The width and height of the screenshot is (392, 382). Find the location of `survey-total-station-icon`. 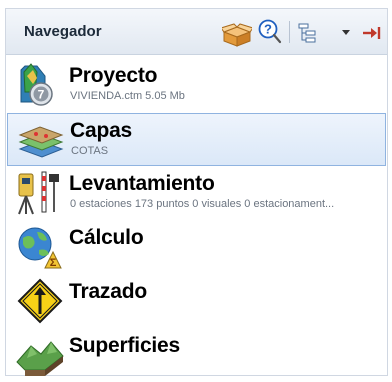

survey-total-station-icon is located at coordinates (40, 193).